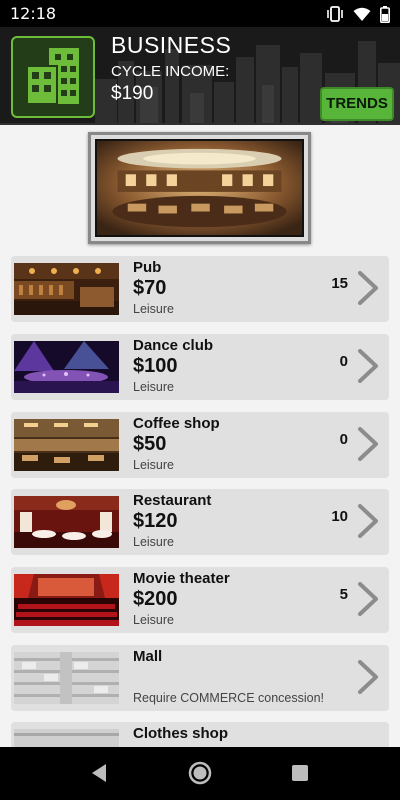  Describe the element at coordinates (66, 289) in the screenshot. I see `pub-thumbnail` at that location.